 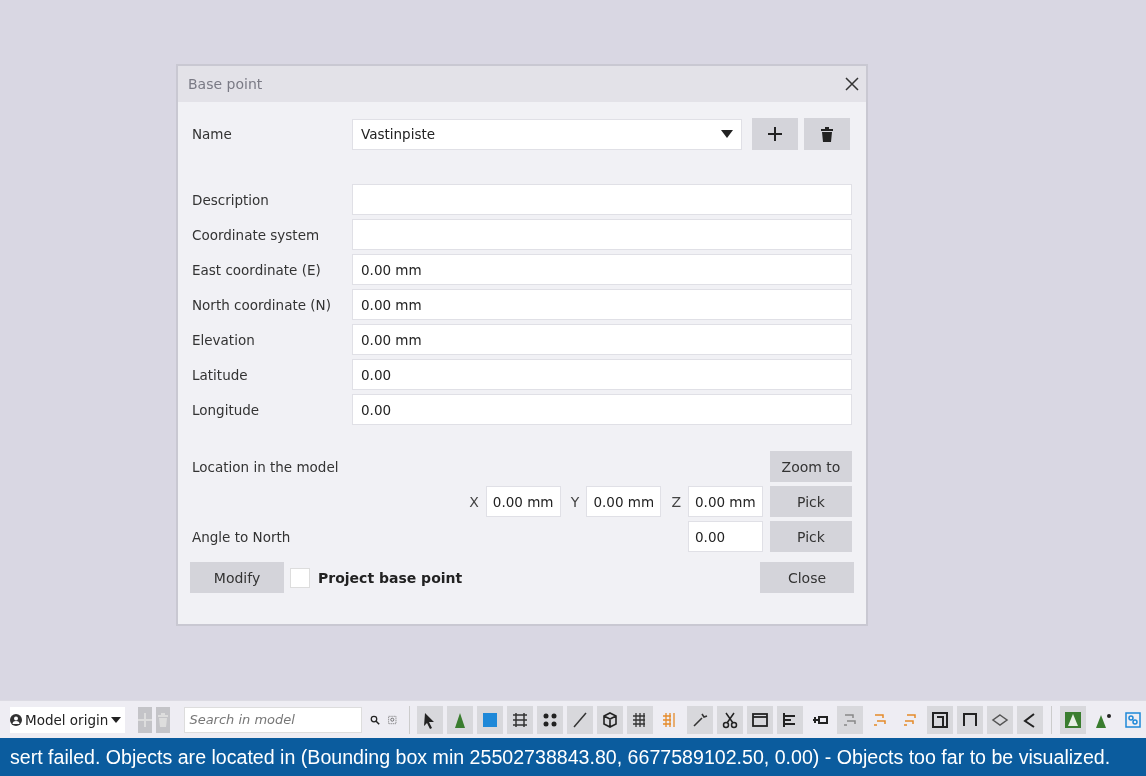 What do you see at coordinates (550, 719) in the screenshot?
I see `dots-icon` at bounding box center [550, 719].